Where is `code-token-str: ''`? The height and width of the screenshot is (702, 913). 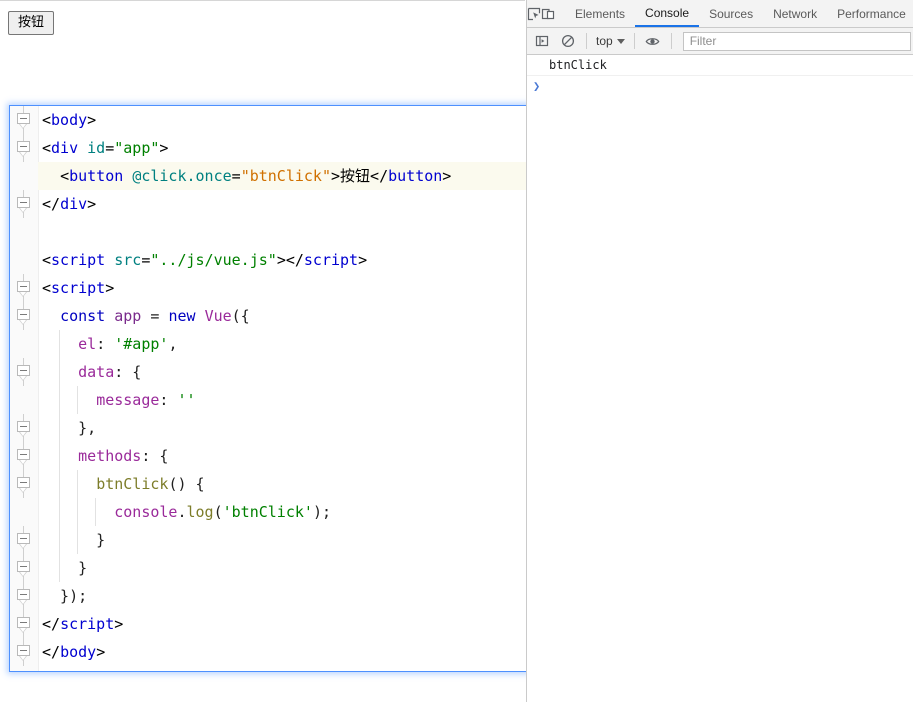 code-token-str: '' is located at coordinates (186, 400).